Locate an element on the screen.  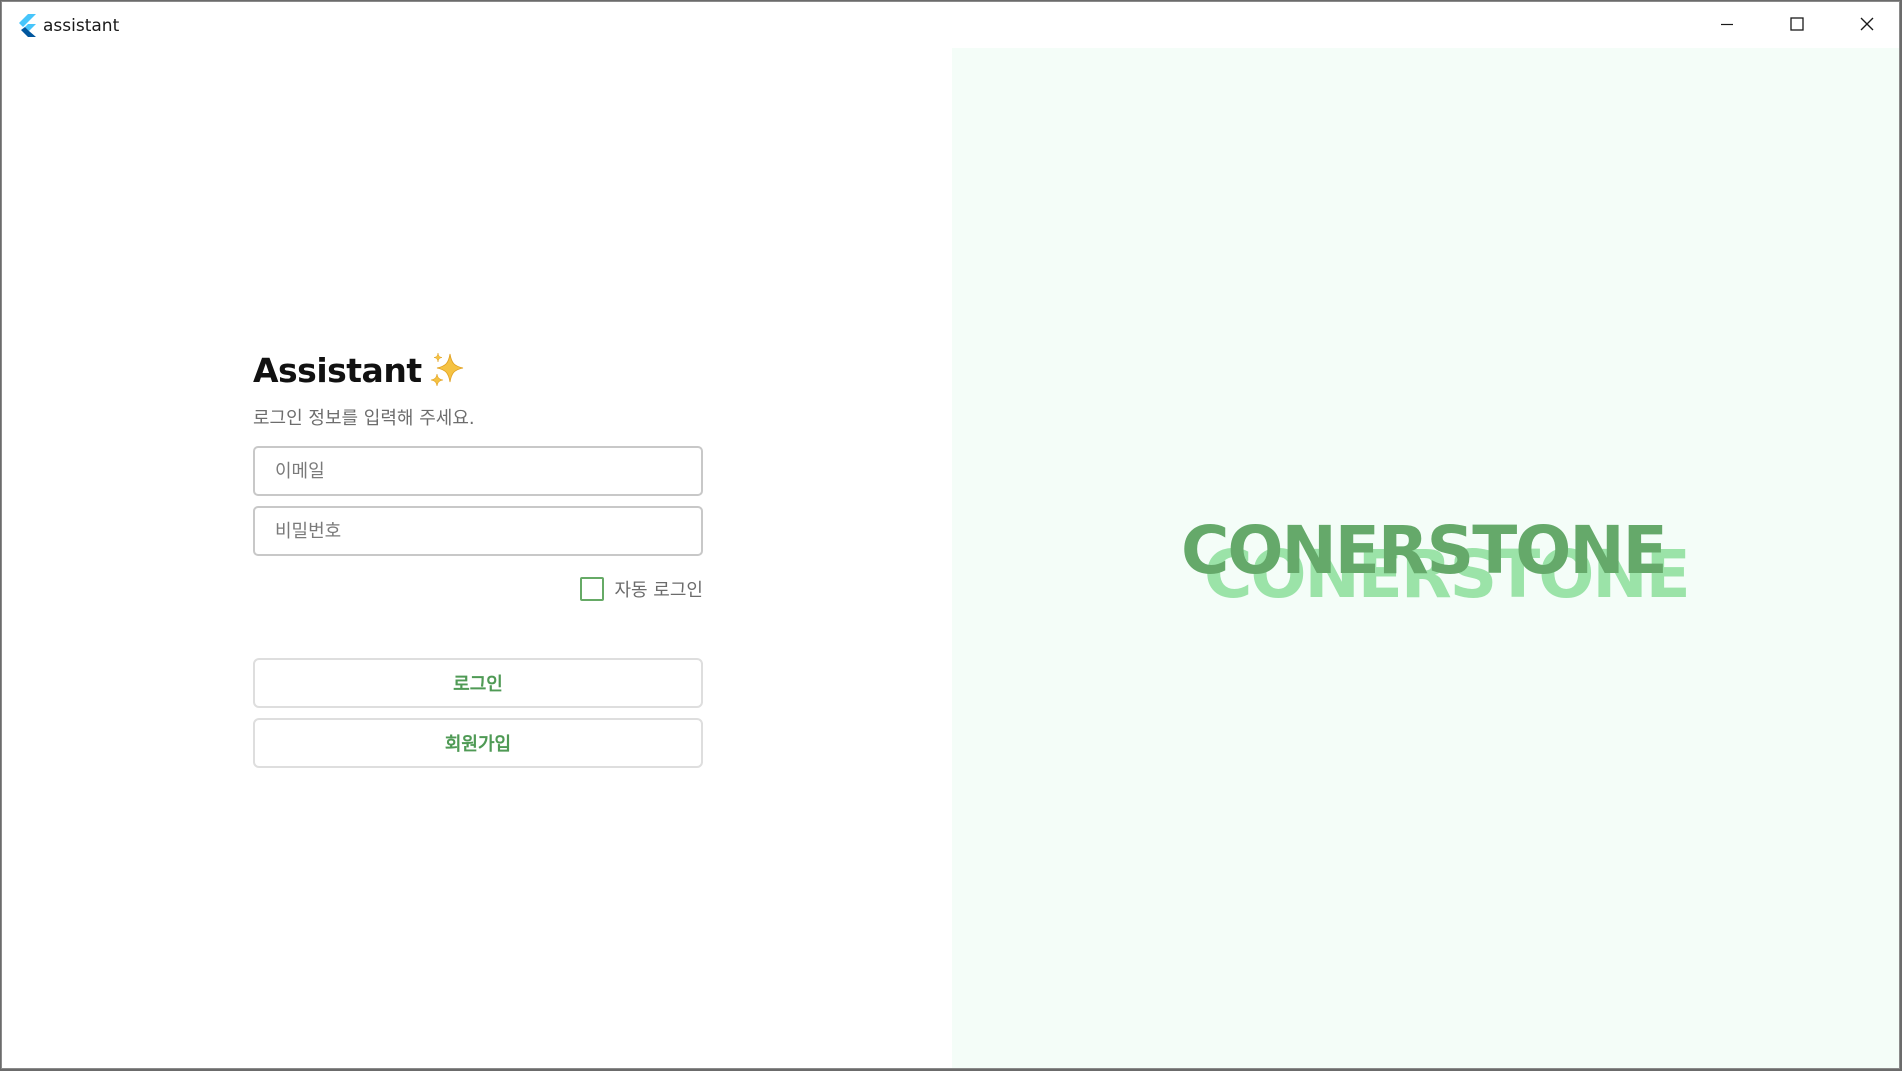
minimize-button is located at coordinates (1727, 24).